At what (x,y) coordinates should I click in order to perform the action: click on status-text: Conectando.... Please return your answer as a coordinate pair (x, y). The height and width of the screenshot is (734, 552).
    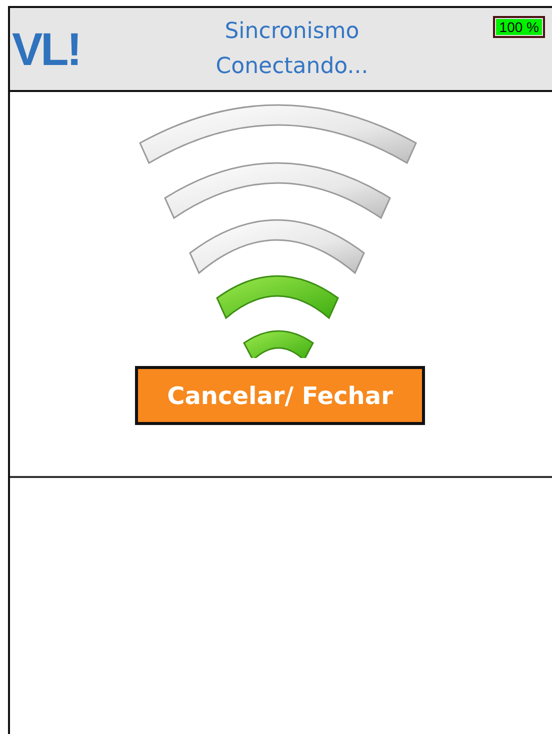
    Looking at the image, I should click on (292, 66).